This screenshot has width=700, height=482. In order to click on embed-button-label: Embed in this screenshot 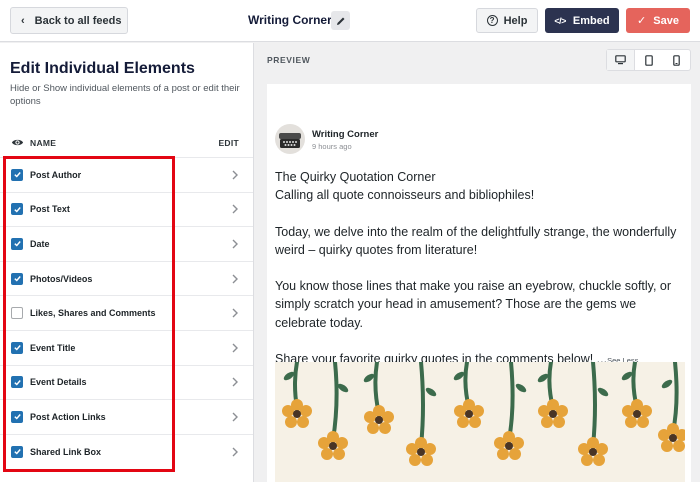, I will do `click(591, 20)`.